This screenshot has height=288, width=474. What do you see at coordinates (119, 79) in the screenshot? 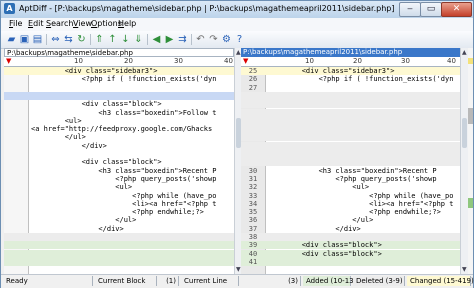
I see `code-line: <?php if ( !function_exists('dyn` at bounding box center [119, 79].